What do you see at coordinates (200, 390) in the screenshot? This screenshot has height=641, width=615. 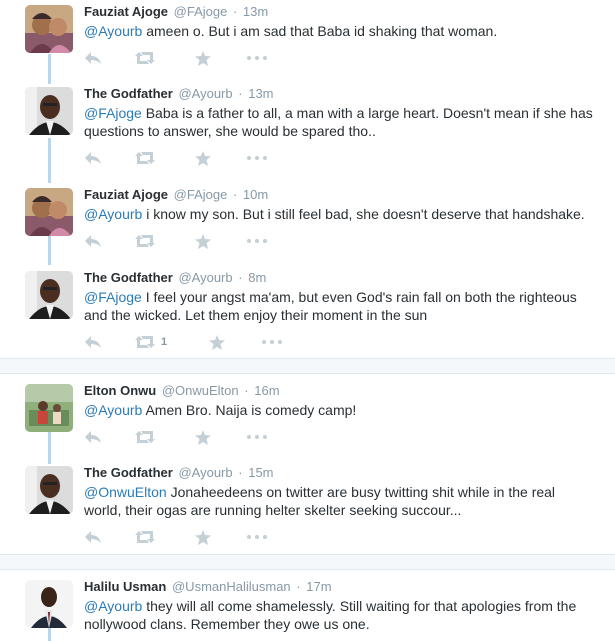 I see `username: @OnwuElton` at bounding box center [200, 390].